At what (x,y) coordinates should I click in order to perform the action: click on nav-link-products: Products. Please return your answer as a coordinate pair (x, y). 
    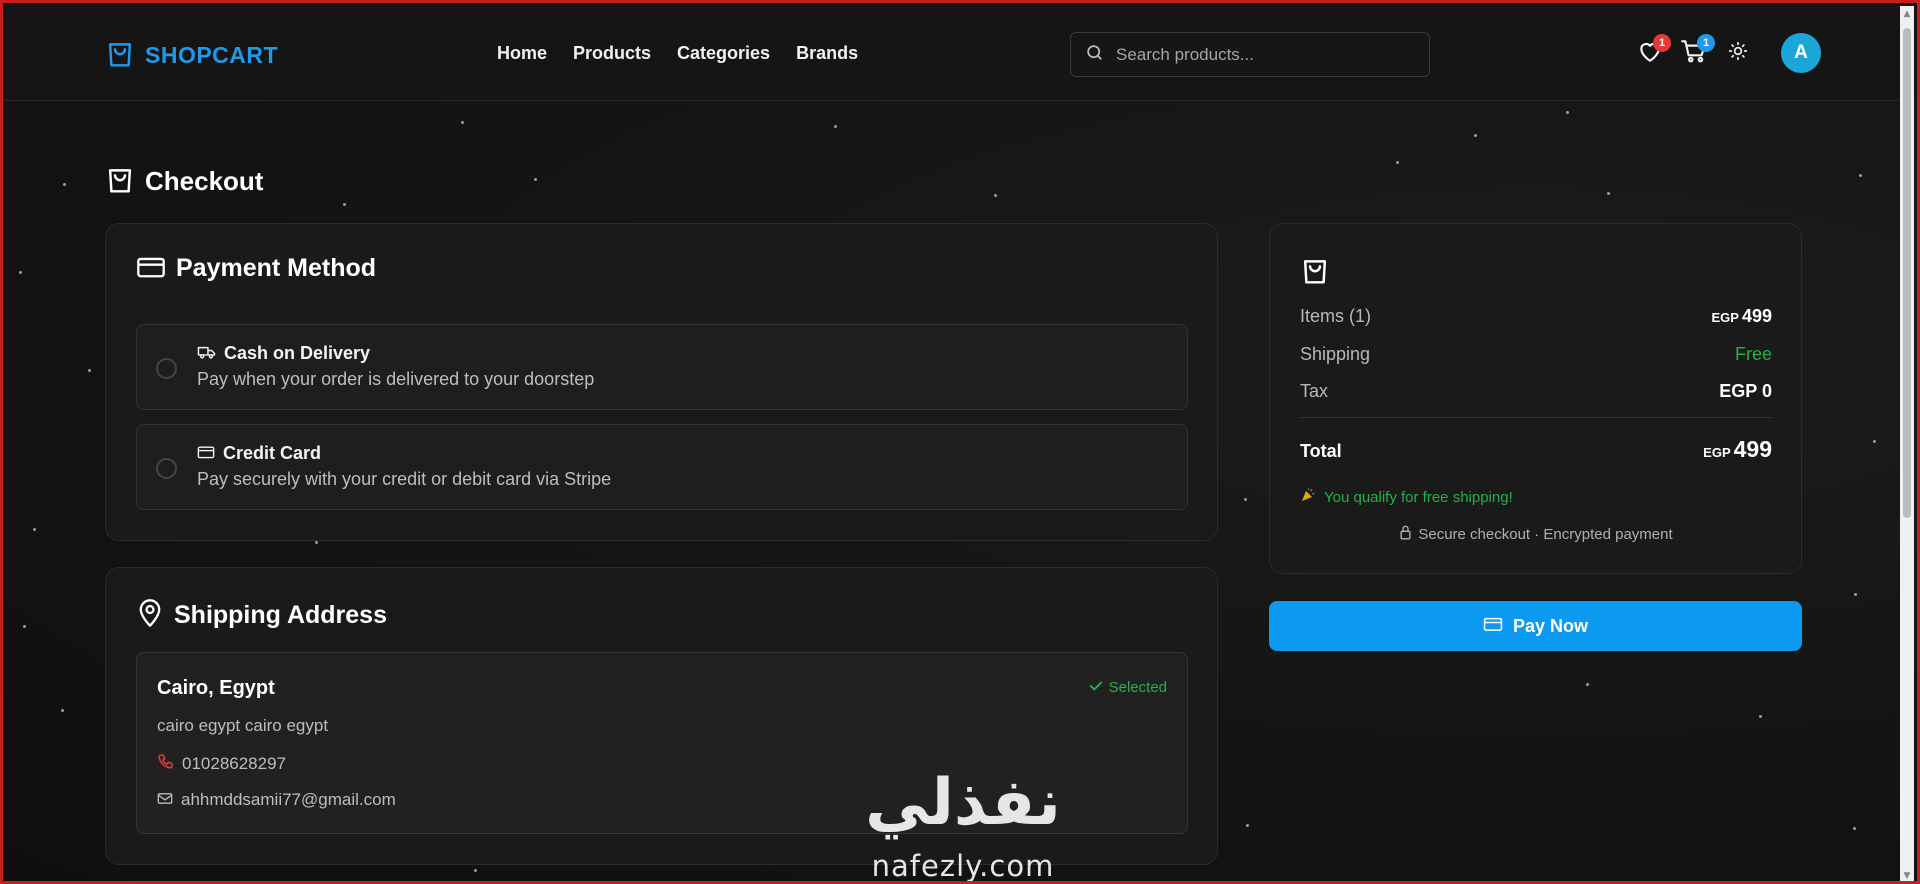
    Looking at the image, I should click on (612, 53).